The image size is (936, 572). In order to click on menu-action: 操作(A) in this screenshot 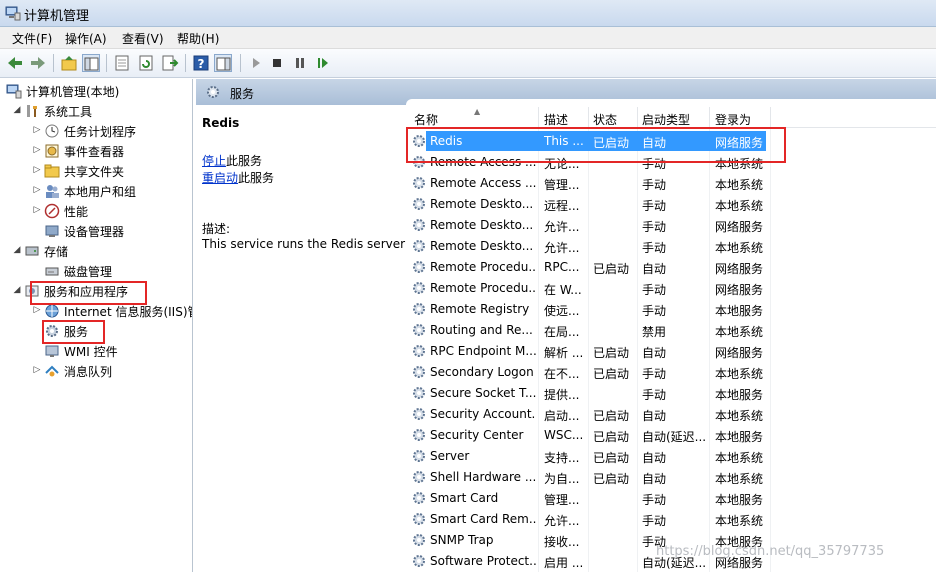, I will do `click(86, 38)`.